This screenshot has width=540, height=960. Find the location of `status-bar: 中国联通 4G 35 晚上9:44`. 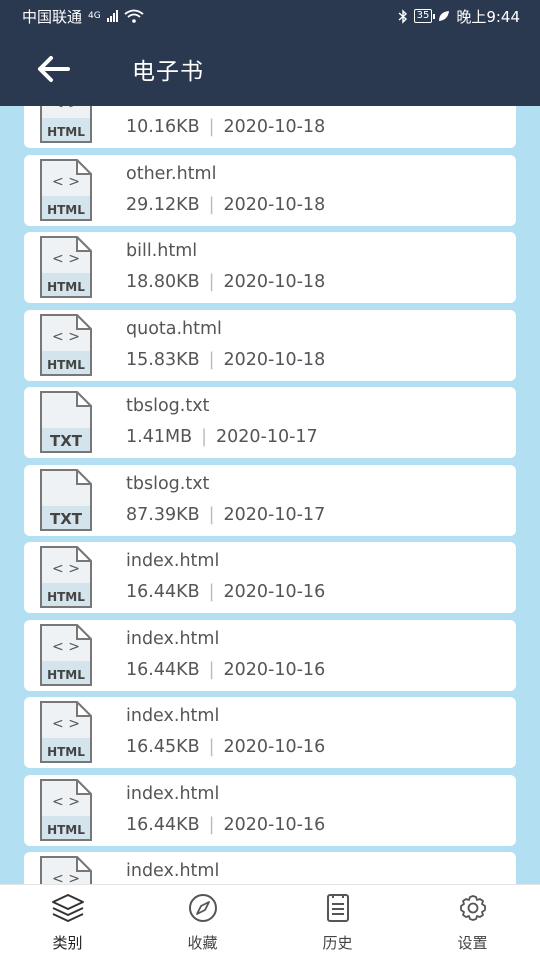

status-bar: 中国联通 4G 35 晚上9:44 is located at coordinates (270, 16).